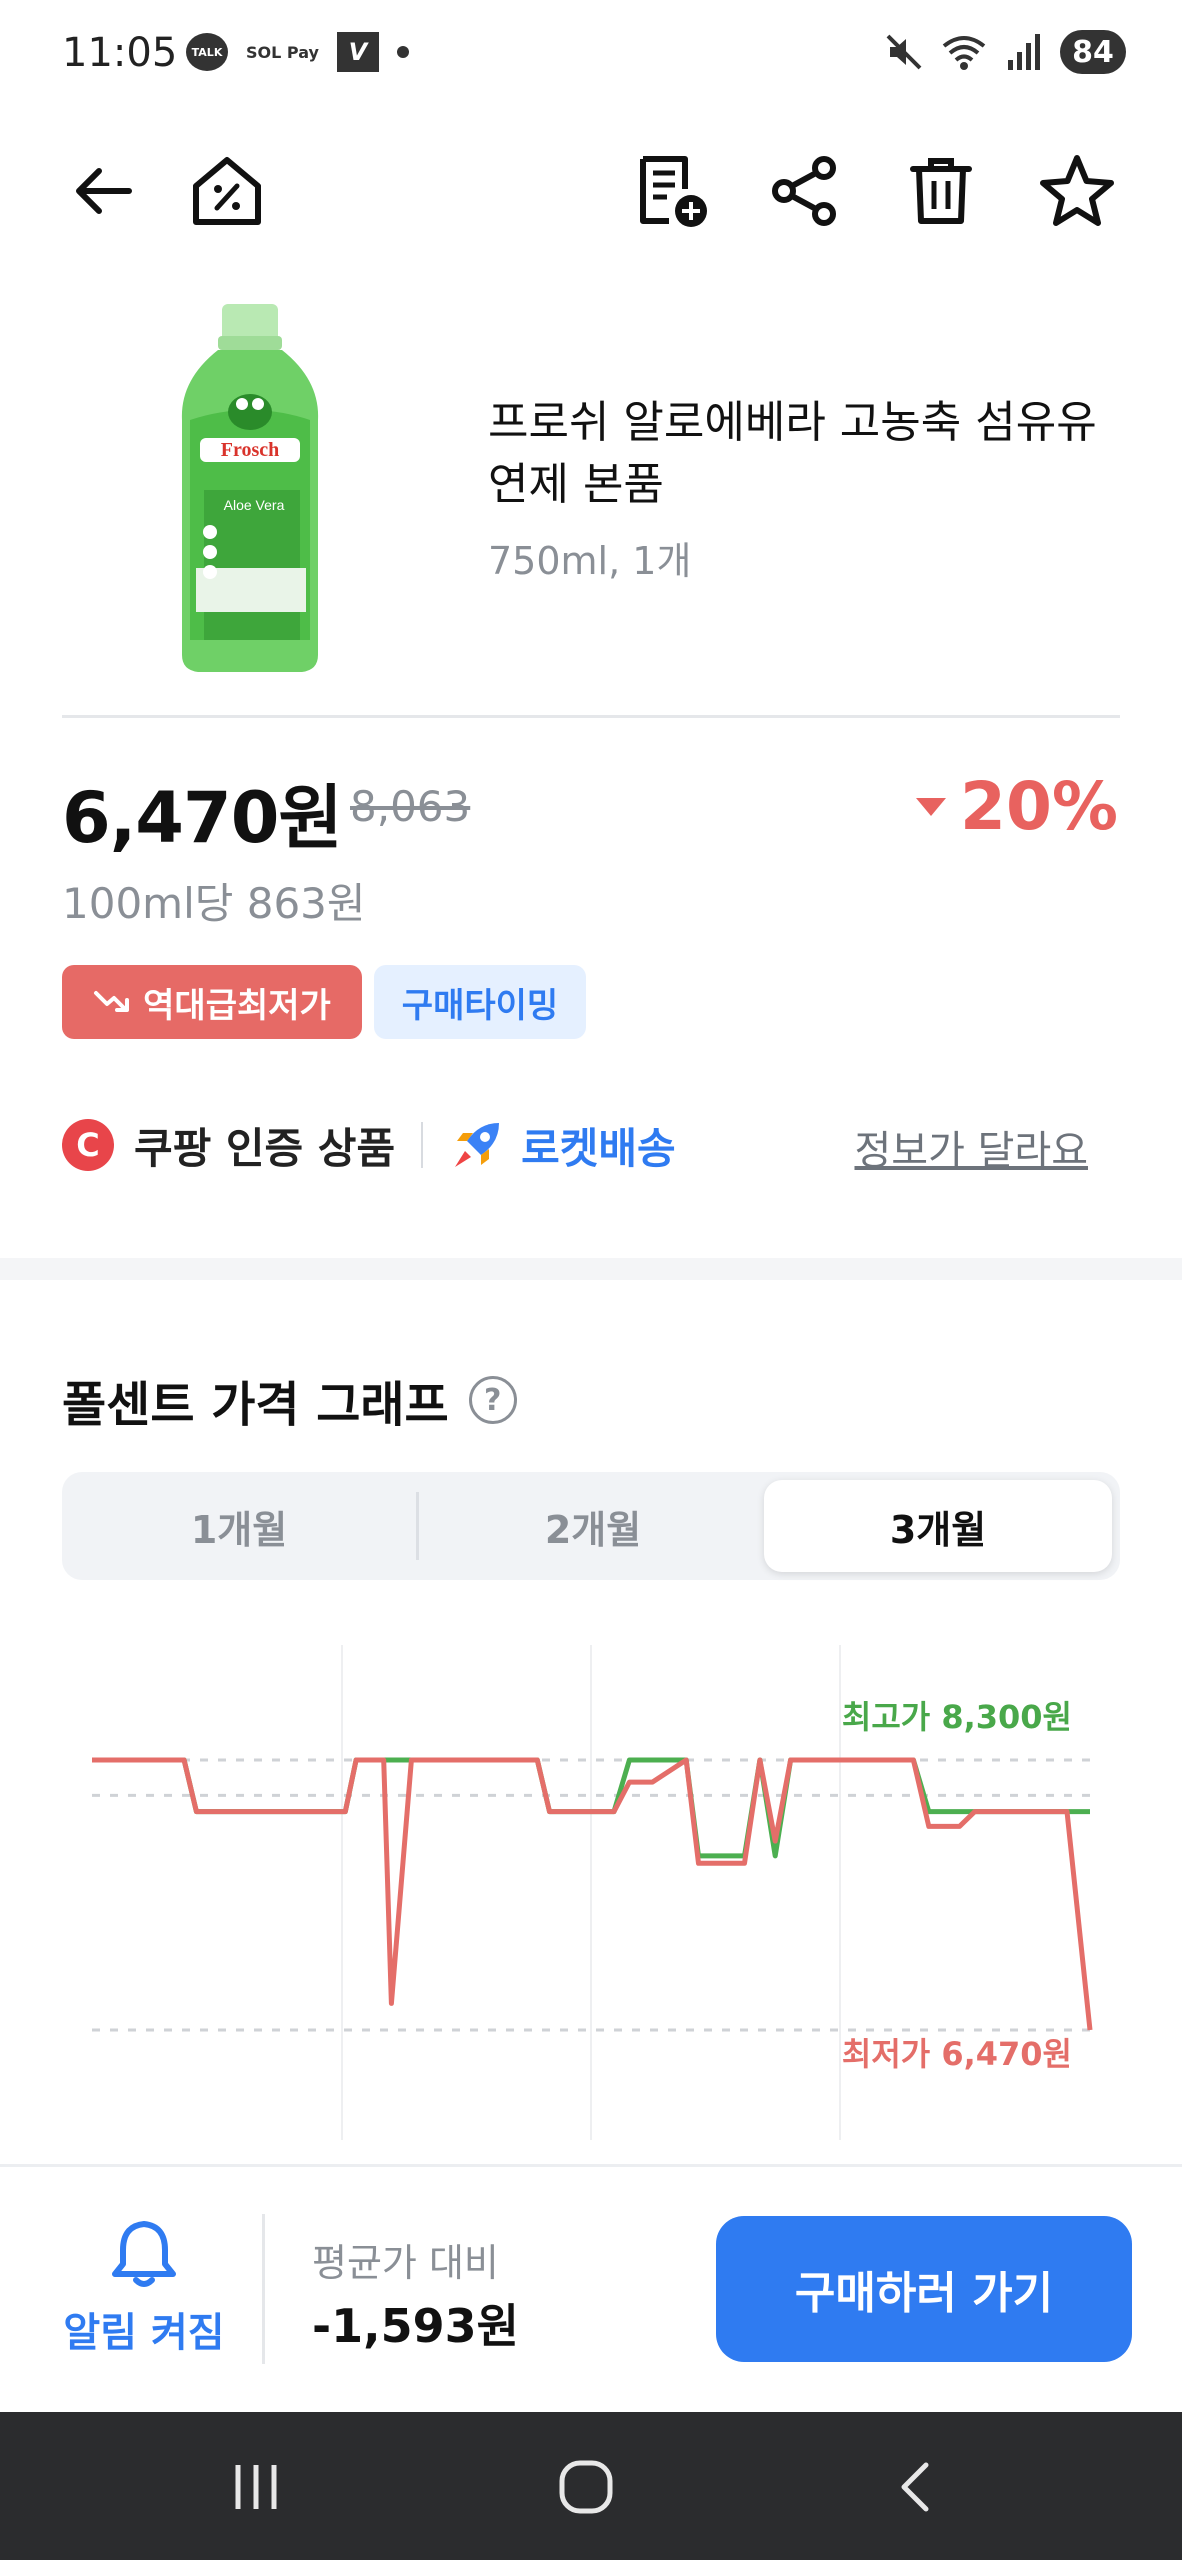 This screenshot has height=2560, width=1182. What do you see at coordinates (1093, 52) in the screenshot?
I see `battery-indicator: 84` at bounding box center [1093, 52].